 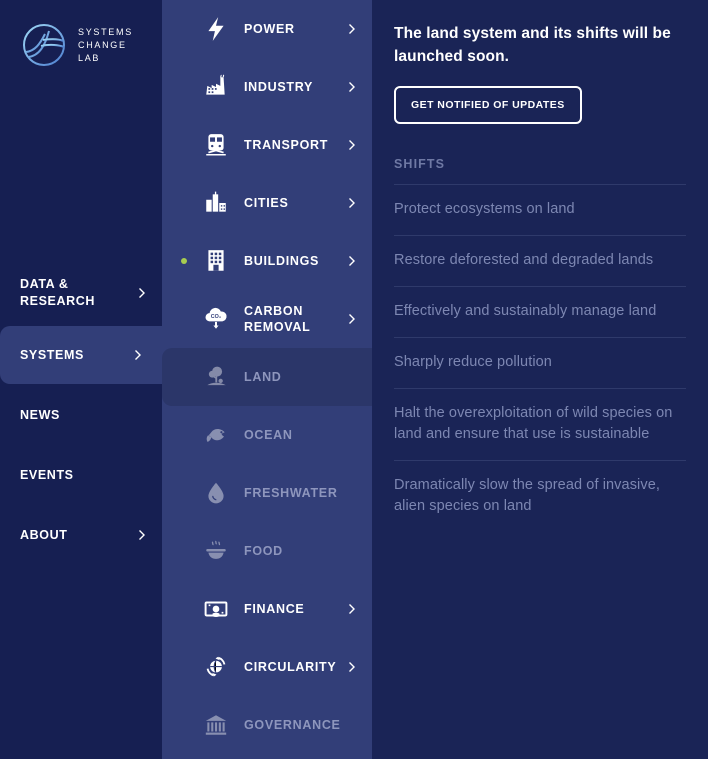 I want to click on menu-item-label: FINANCE, so click(x=274, y=609).